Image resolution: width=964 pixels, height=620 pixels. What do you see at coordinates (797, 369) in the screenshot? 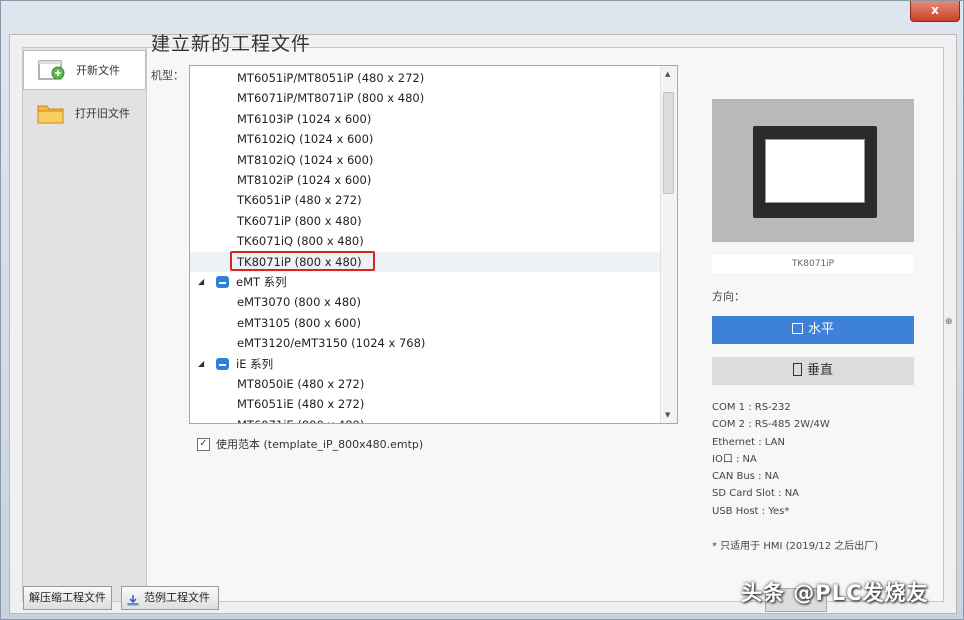
I see `portrait-icon` at bounding box center [797, 369].